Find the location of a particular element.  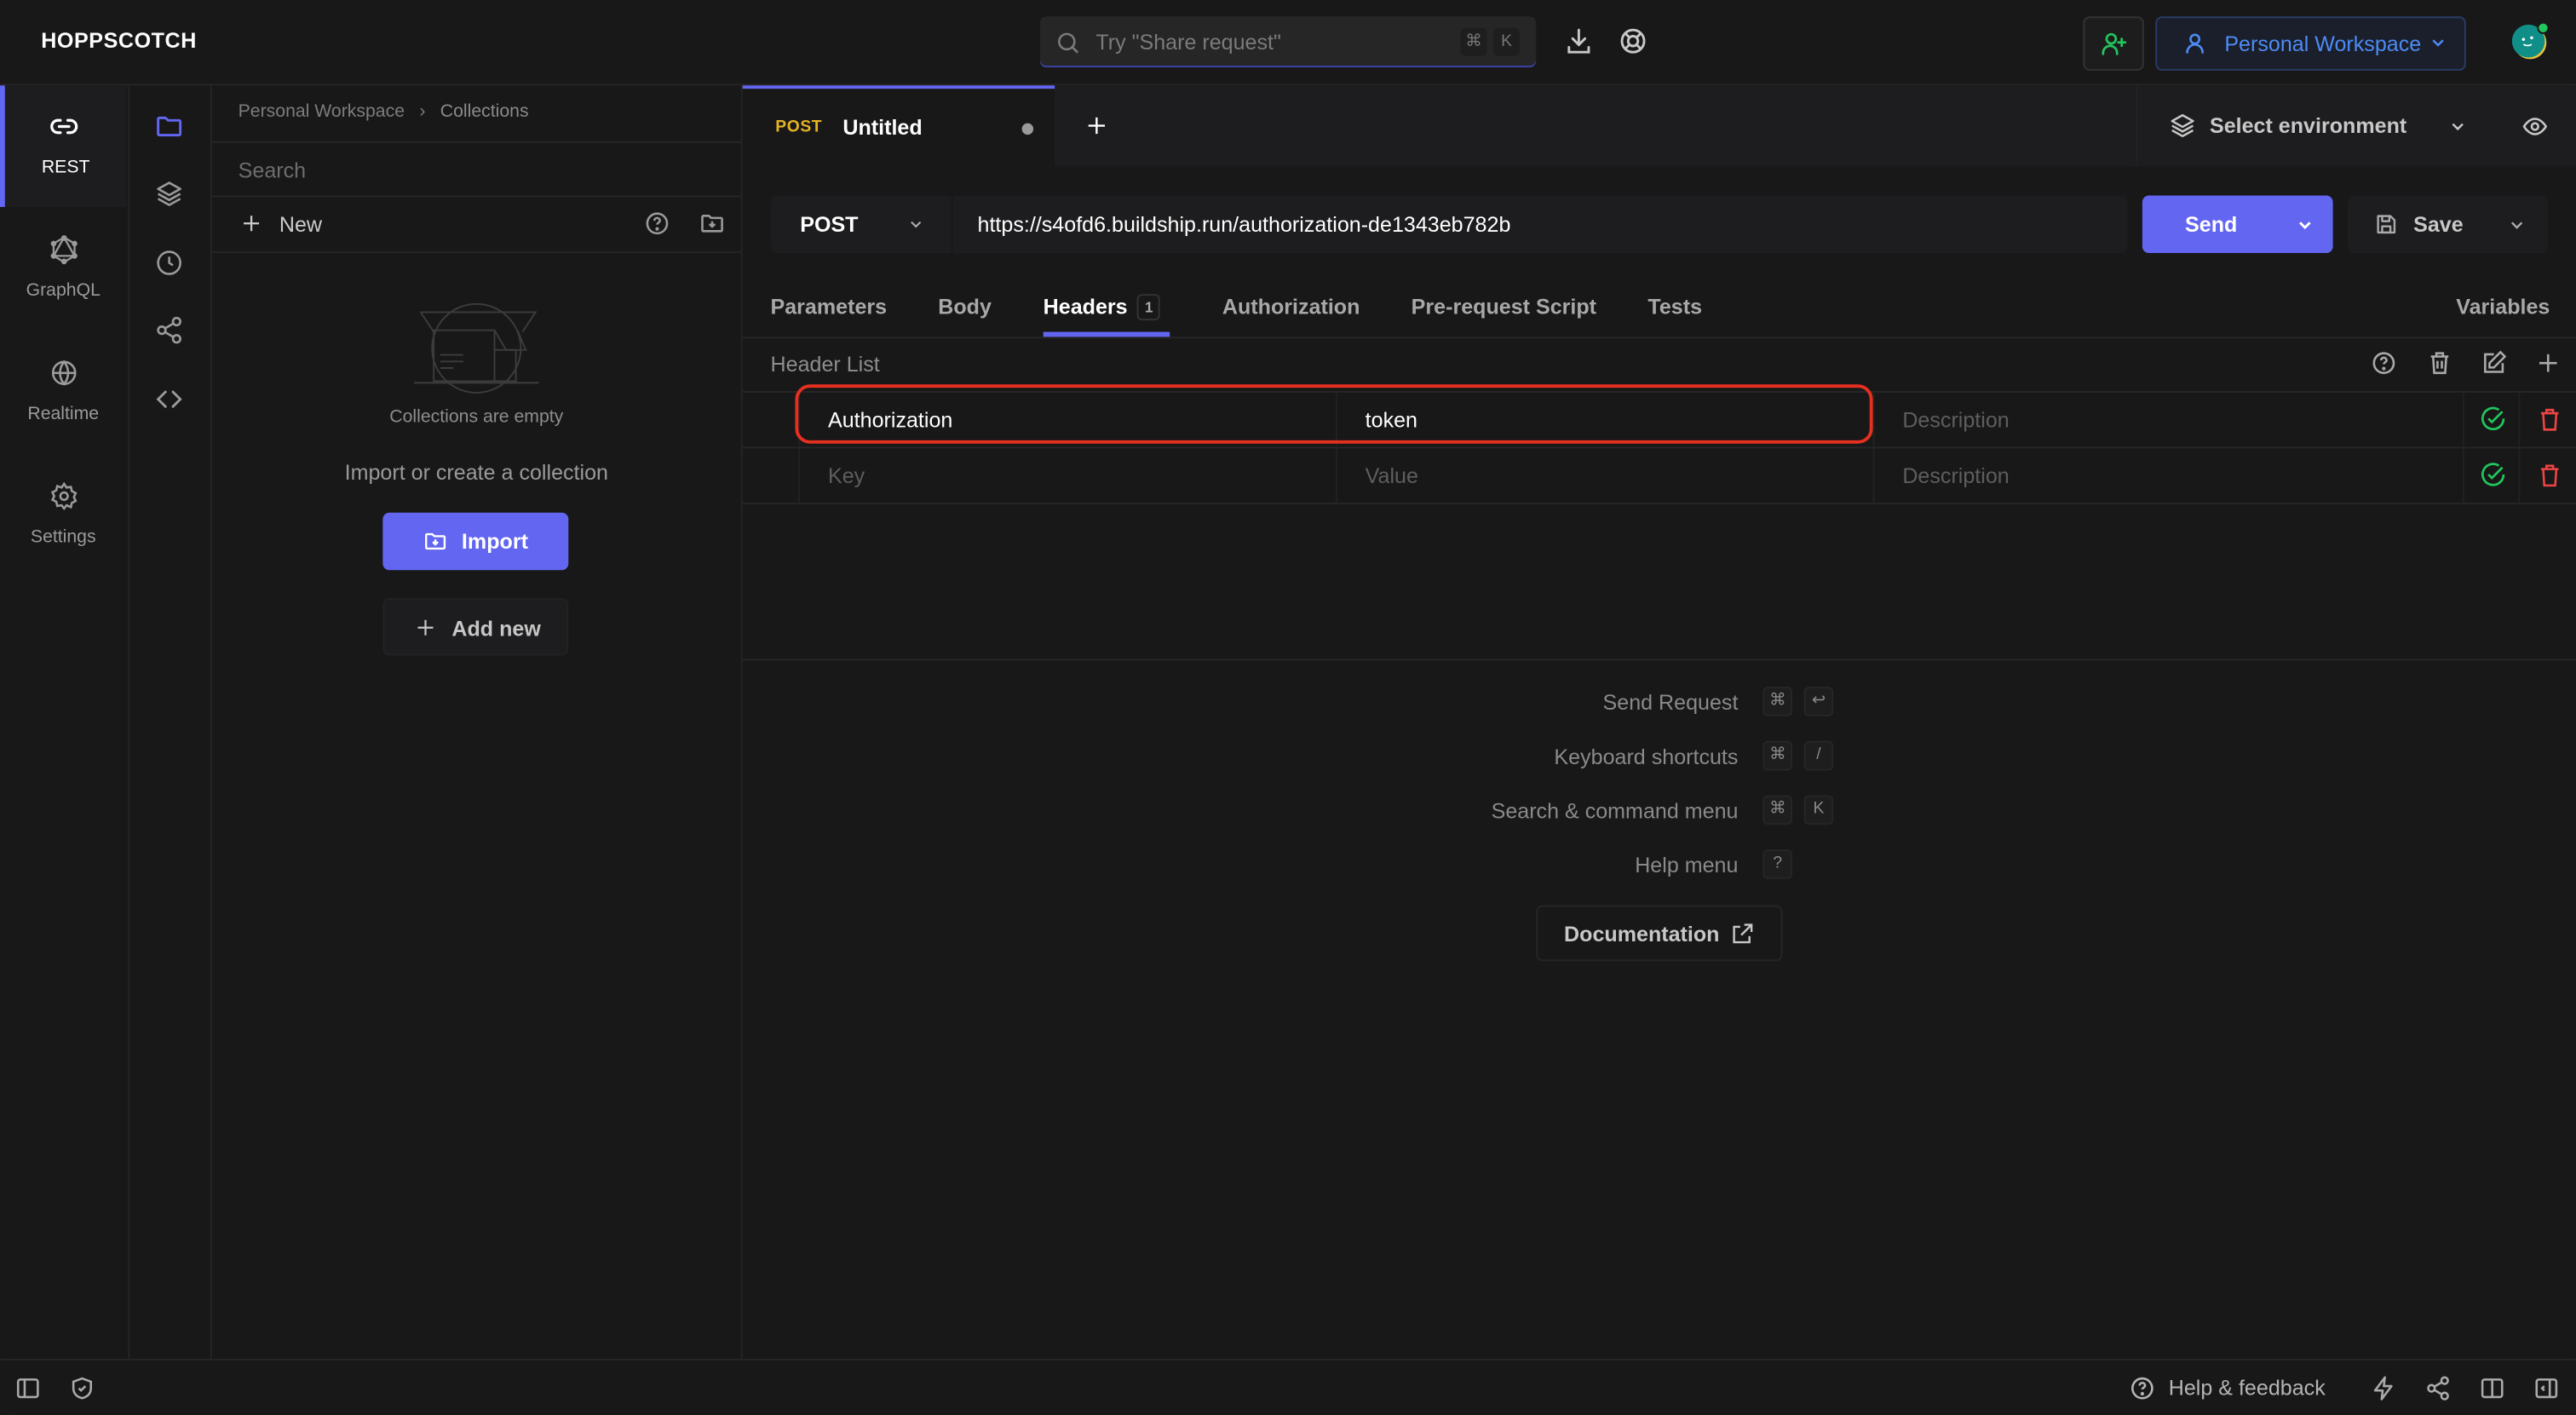

primary-nav: REST GraphQL Realtime Settings is located at coordinates (65, 722).